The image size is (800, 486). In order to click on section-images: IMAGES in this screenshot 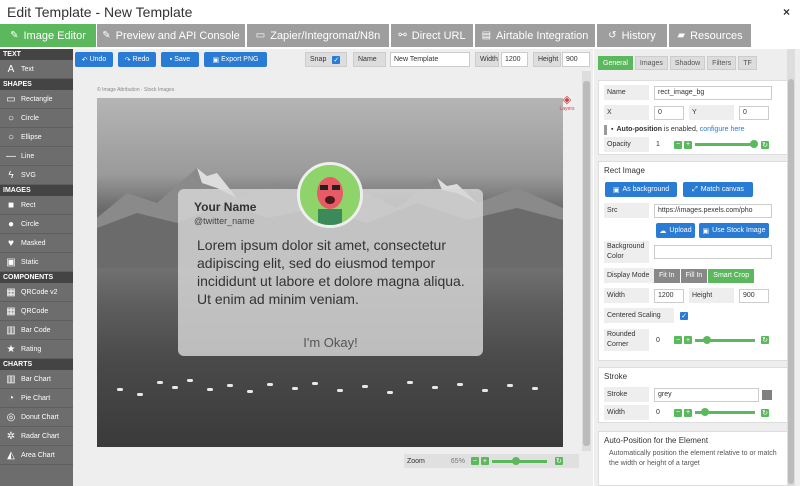, I will do `click(36, 190)`.